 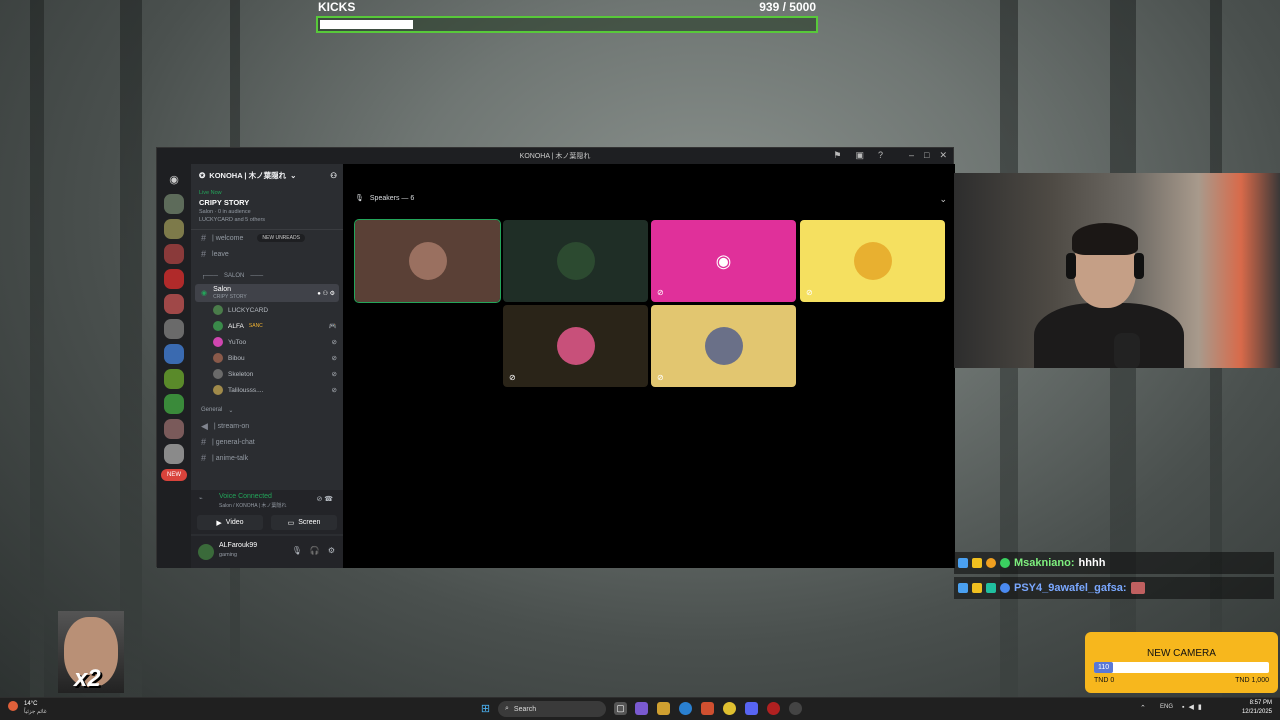 What do you see at coordinates (291, 523) in the screenshot?
I see `screen-share-icon: ▭` at bounding box center [291, 523].